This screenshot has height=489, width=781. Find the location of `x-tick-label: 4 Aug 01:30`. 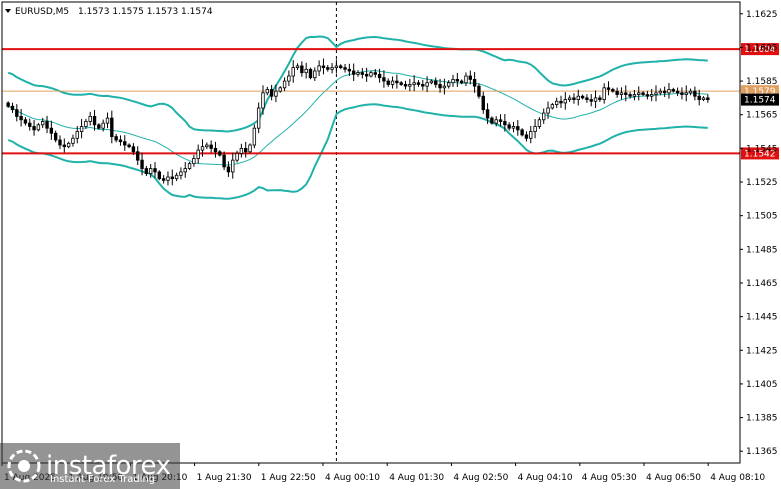

x-tick-label: 4 Aug 01:30 is located at coordinates (416, 478).